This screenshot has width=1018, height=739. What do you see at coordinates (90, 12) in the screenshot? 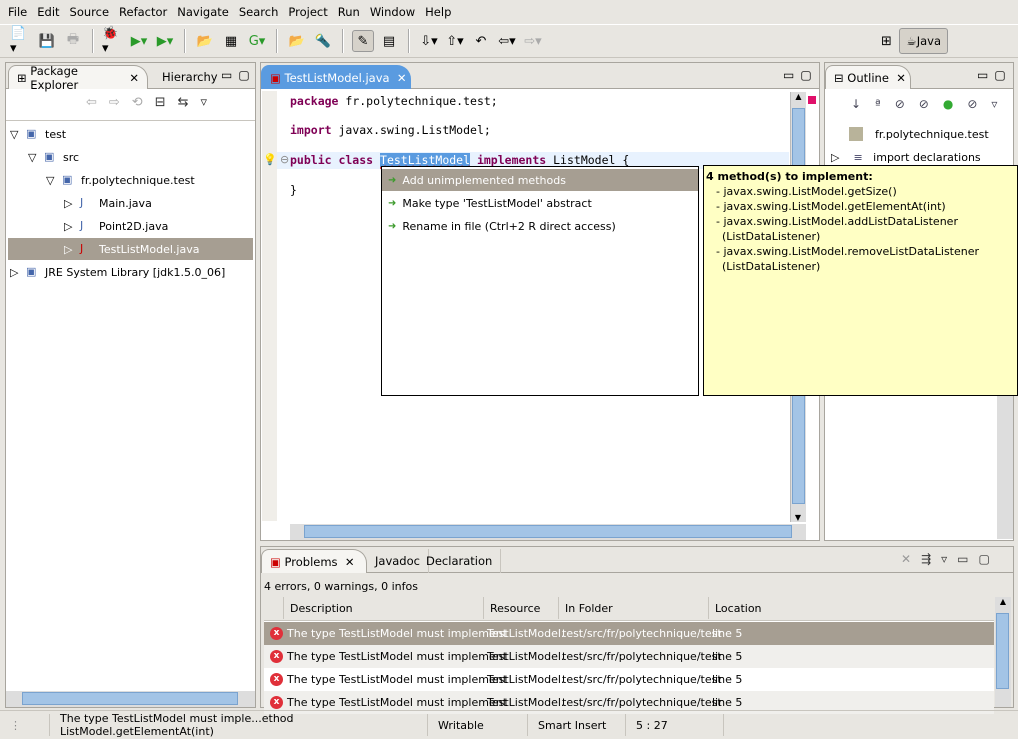
I see `menu-source: Source` at bounding box center [90, 12].